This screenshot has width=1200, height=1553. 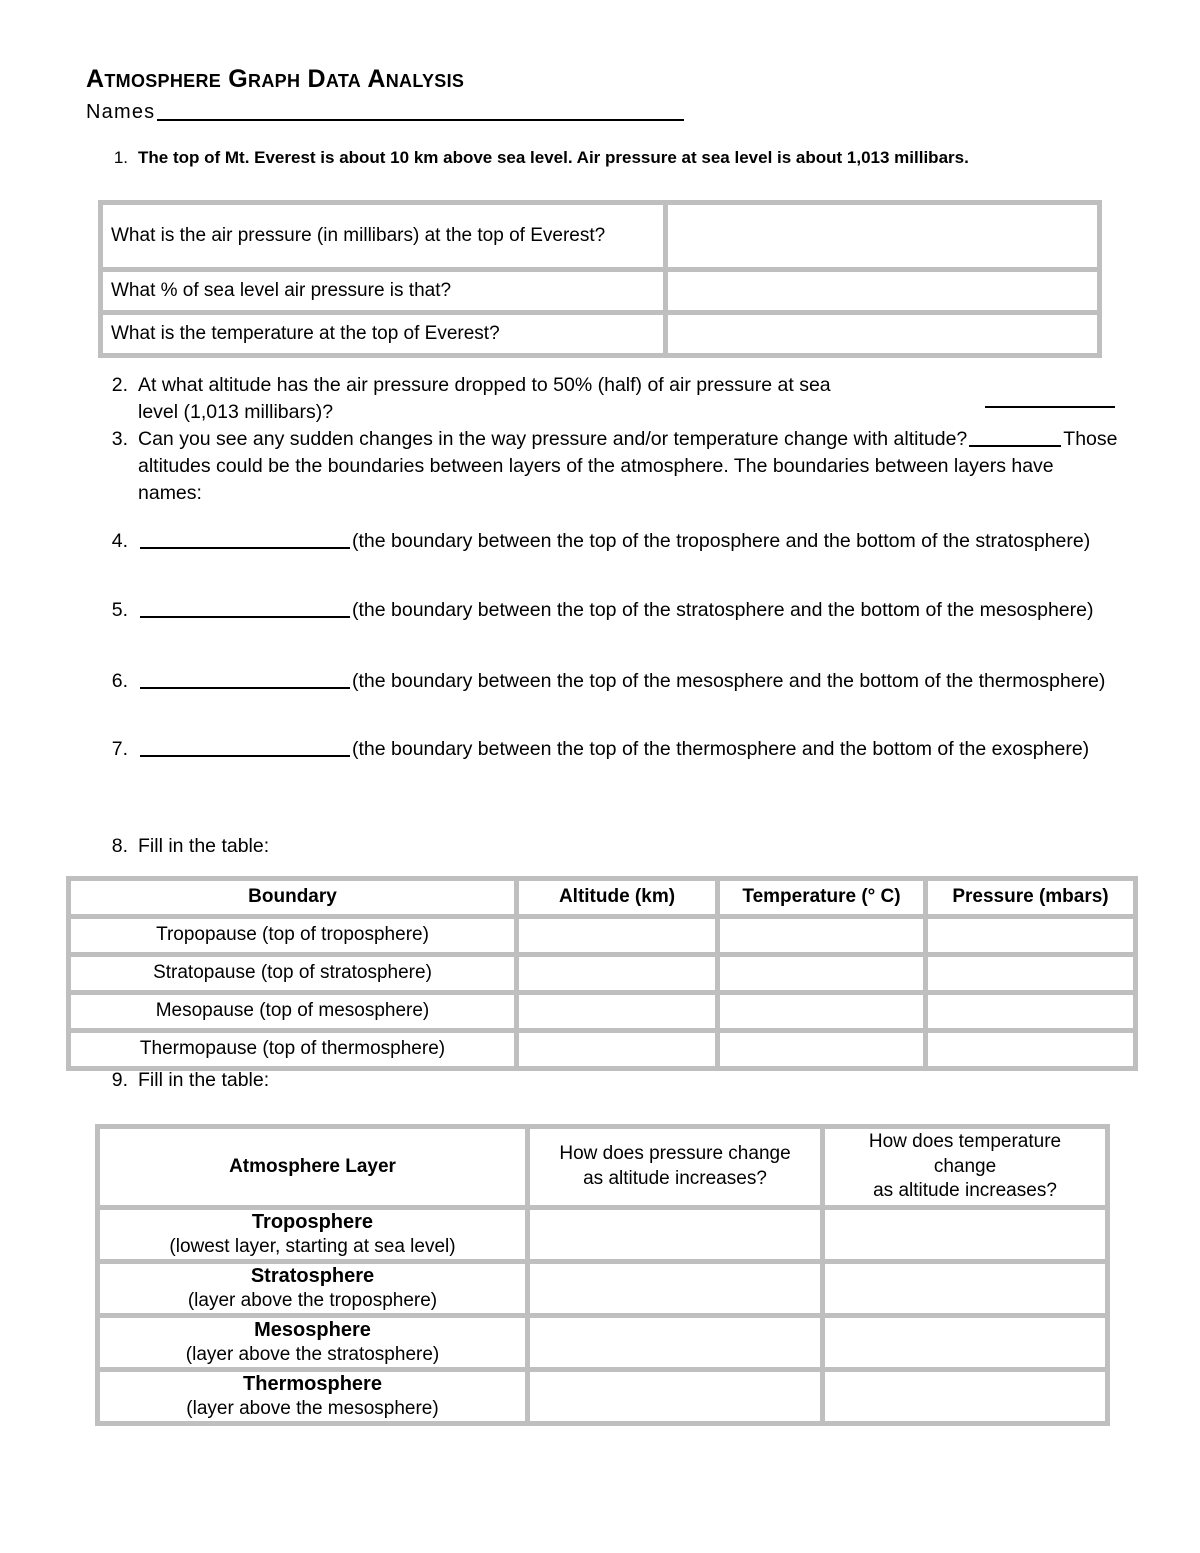 I want to click on layer-detail: (layer above the mesosphere), so click(x=312, y=1409).